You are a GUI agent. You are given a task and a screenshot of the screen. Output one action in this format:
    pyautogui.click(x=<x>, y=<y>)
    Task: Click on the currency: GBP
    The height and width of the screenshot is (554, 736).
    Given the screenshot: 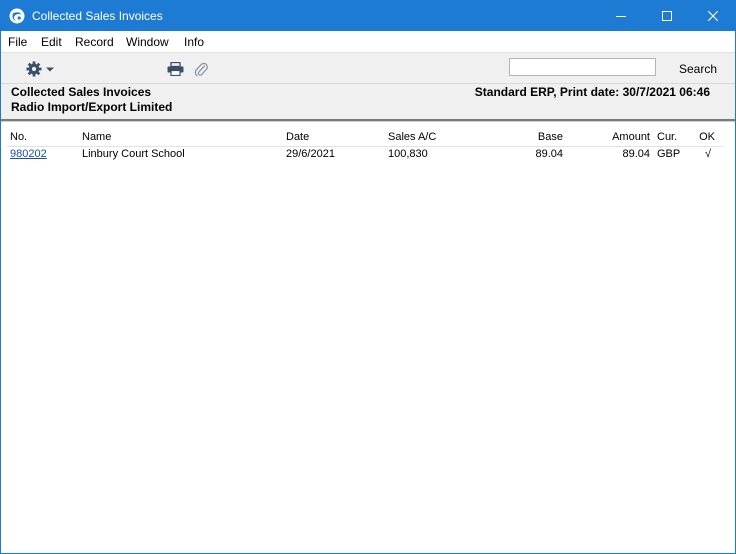 What is the action you would take?
    pyautogui.click(x=669, y=154)
    